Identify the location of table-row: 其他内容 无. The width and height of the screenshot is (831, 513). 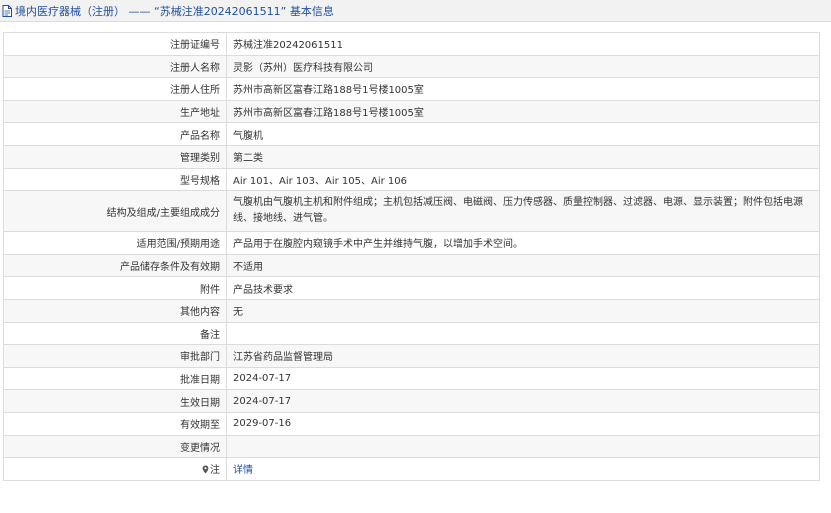
(411, 310).